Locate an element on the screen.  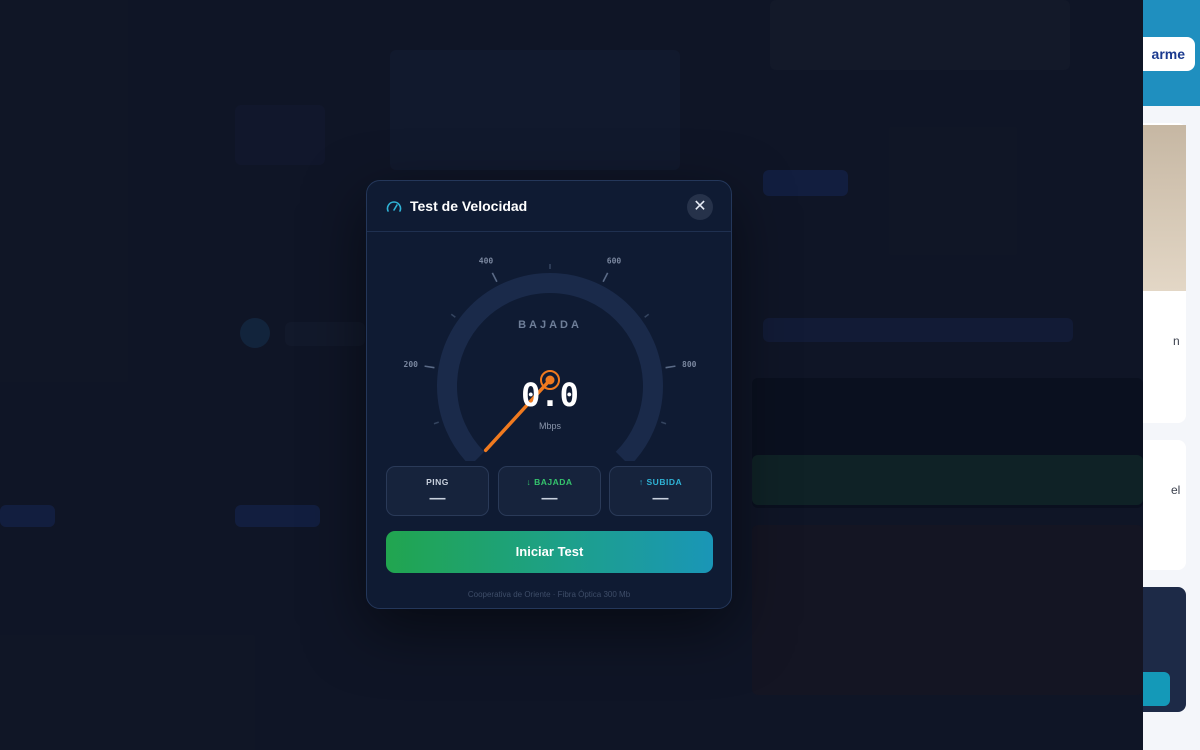
gauge-tick-label: 200 is located at coordinates (411, 364).